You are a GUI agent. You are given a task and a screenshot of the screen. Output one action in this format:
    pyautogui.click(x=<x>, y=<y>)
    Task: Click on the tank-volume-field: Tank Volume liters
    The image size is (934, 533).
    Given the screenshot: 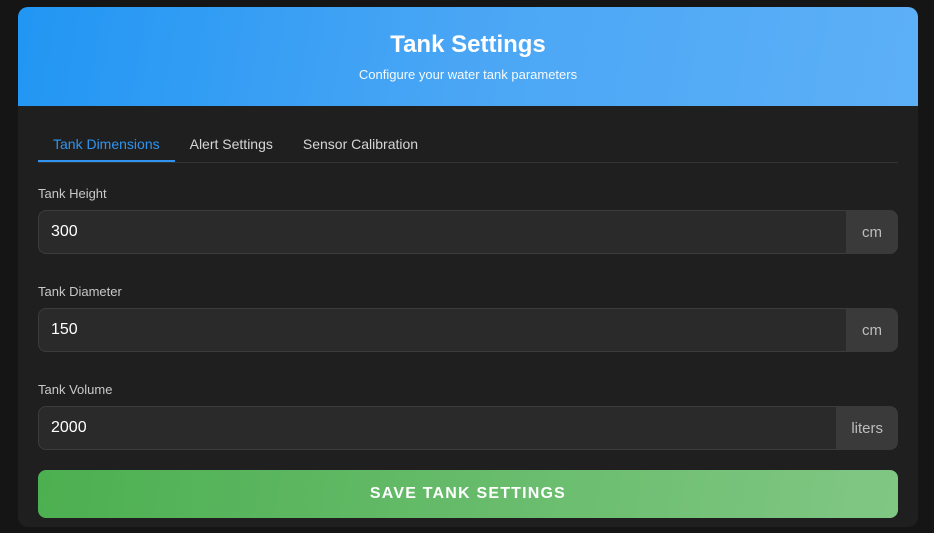 What is the action you would take?
    pyautogui.click(x=468, y=416)
    